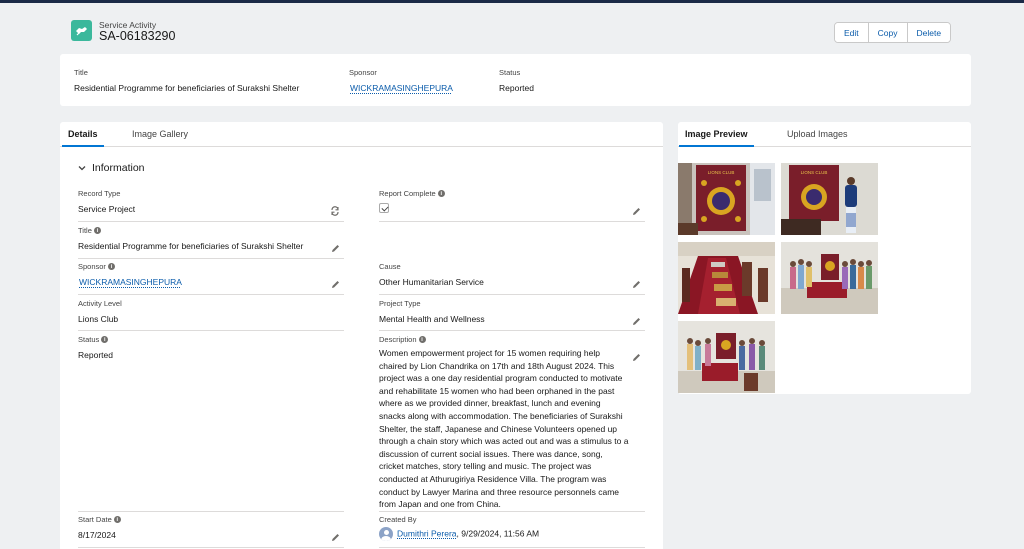 The height and width of the screenshot is (549, 1024). I want to click on information-section-header: Information, so click(111, 168).